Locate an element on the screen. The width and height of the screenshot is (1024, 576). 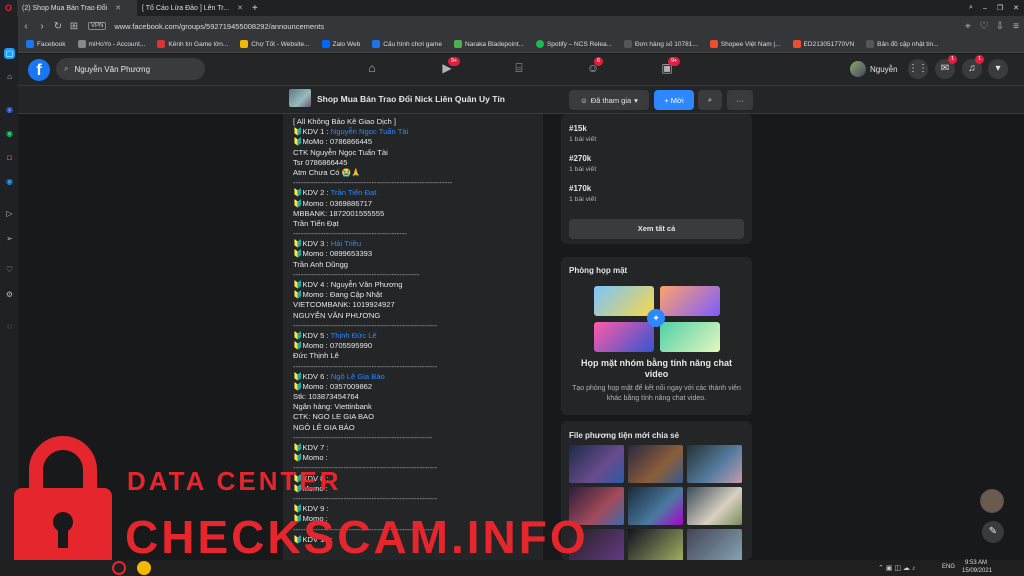
post-line: 🔰KDV 9 : is located at coordinates (372, 509).